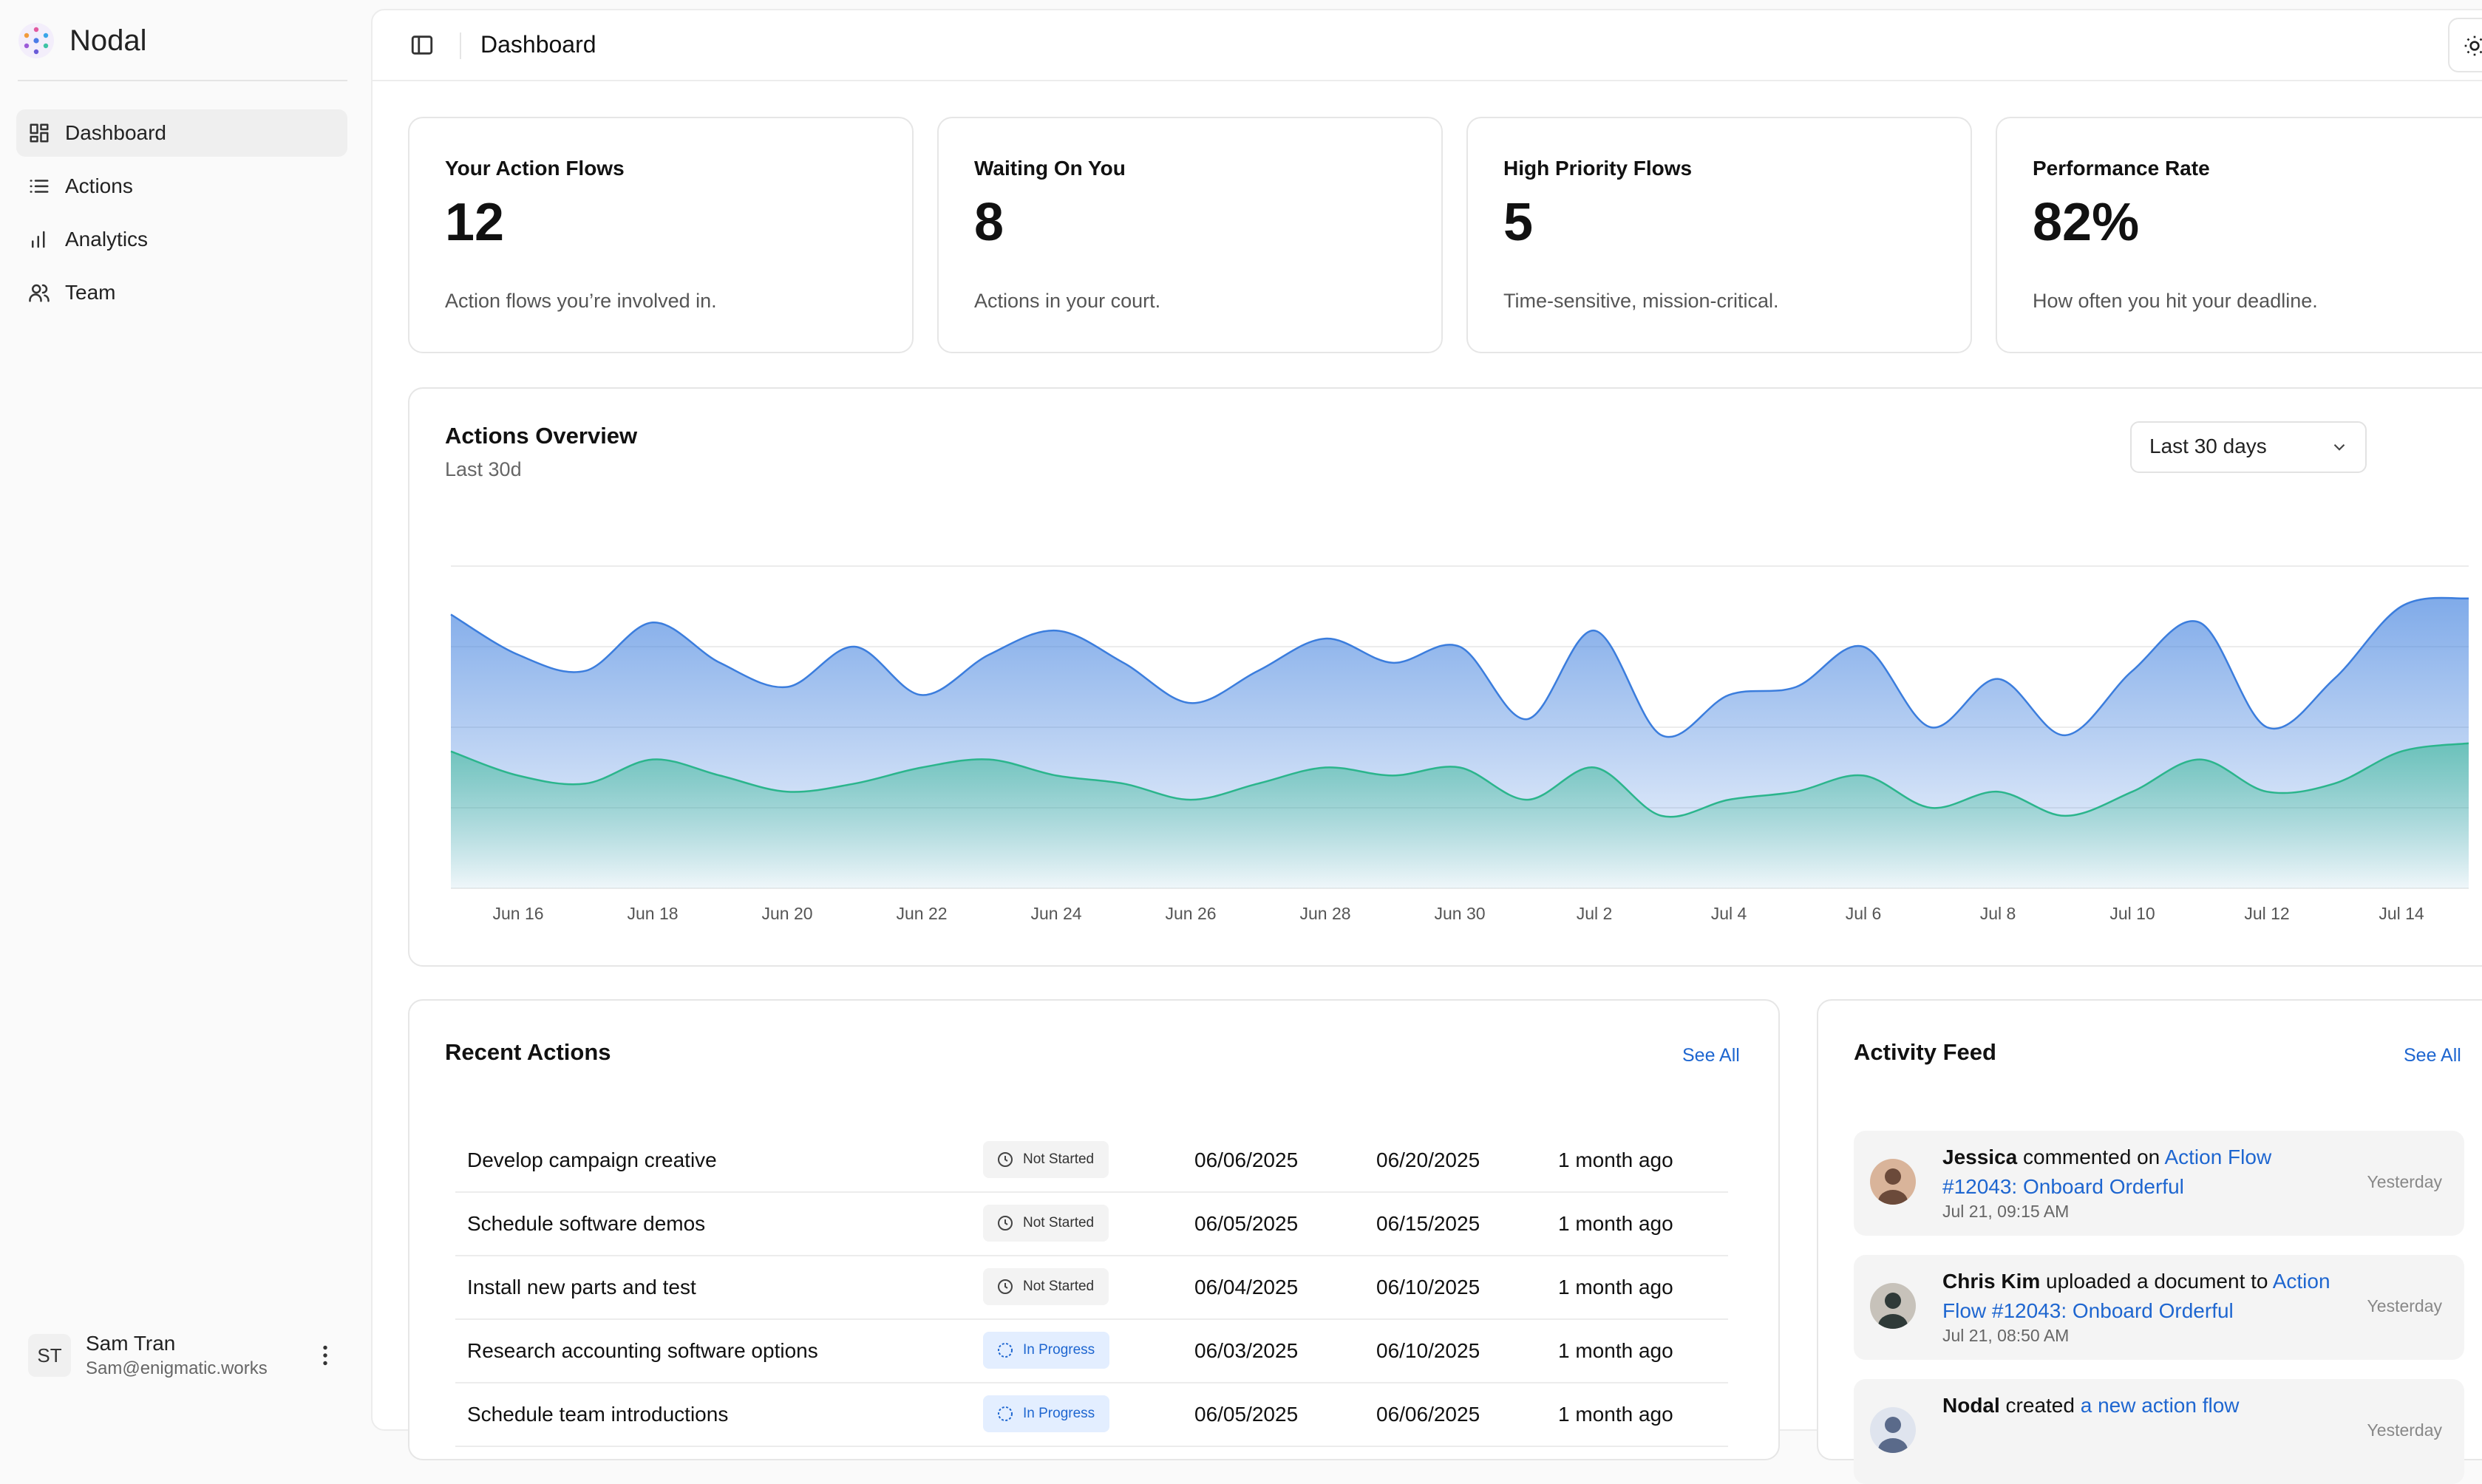  I want to click on dashboard-icon, so click(39, 133).